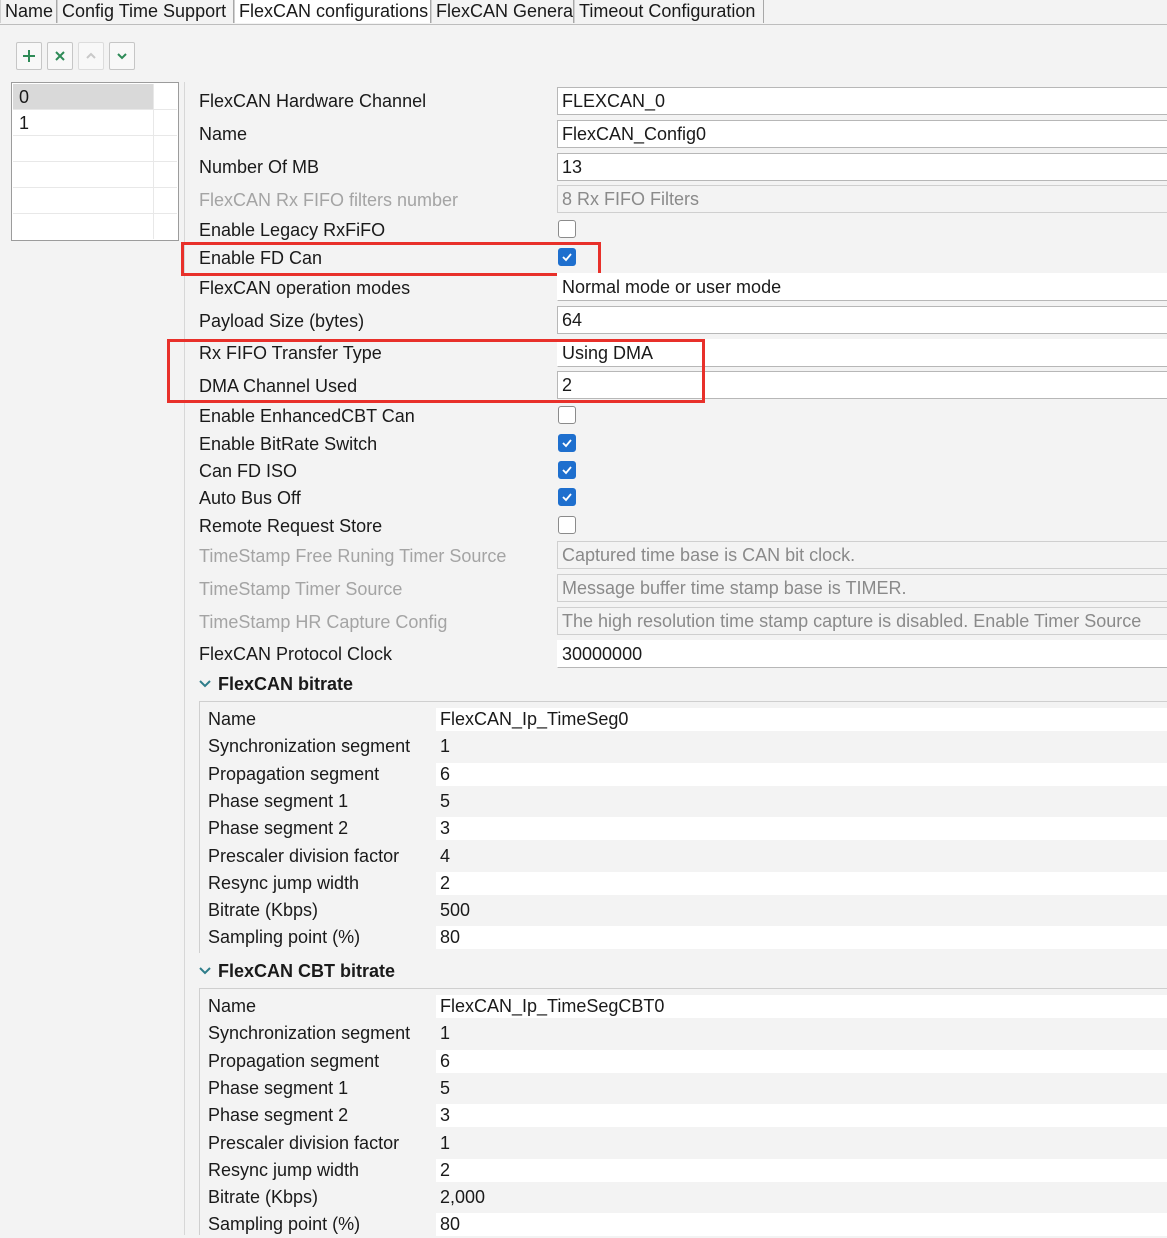 The width and height of the screenshot is (1167, 1238). I want to click on enhanced-cbt-checkbox, so click(567, 415).